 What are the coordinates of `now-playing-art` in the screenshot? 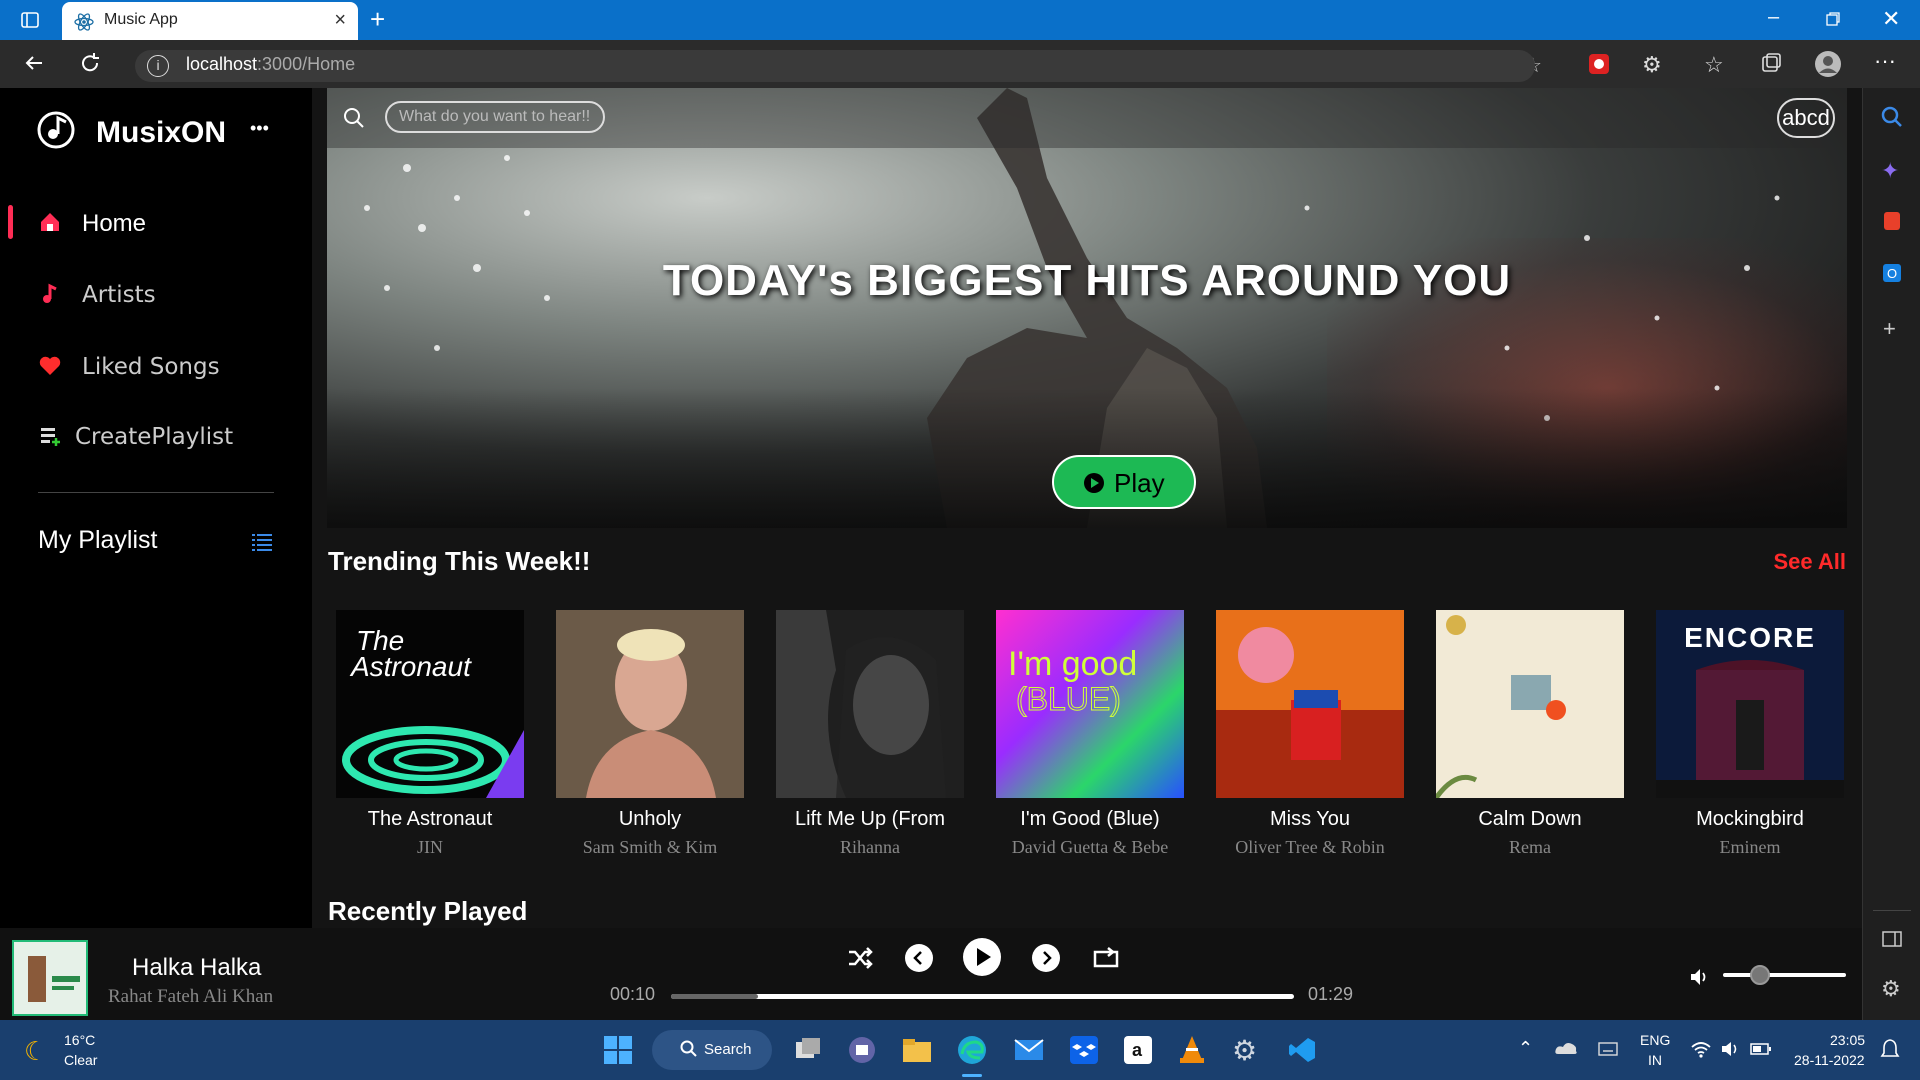 It's located at (50, 978).